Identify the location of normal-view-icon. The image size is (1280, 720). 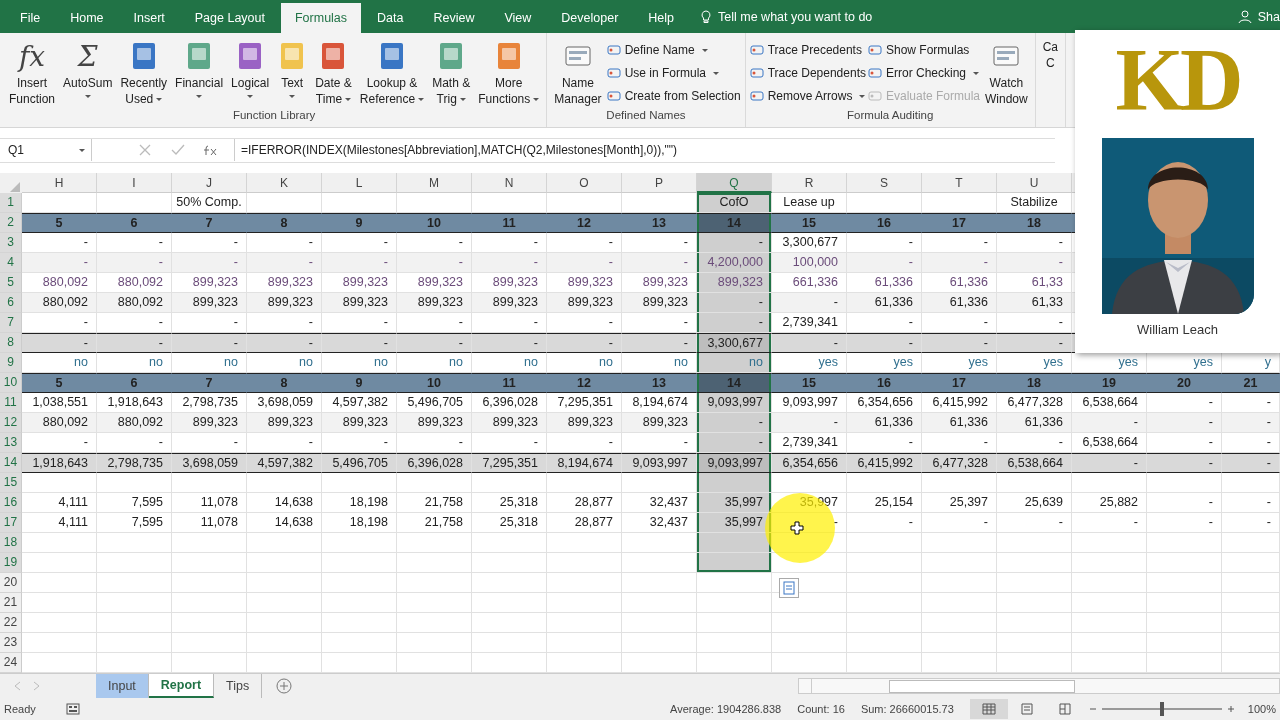
(988, 708).